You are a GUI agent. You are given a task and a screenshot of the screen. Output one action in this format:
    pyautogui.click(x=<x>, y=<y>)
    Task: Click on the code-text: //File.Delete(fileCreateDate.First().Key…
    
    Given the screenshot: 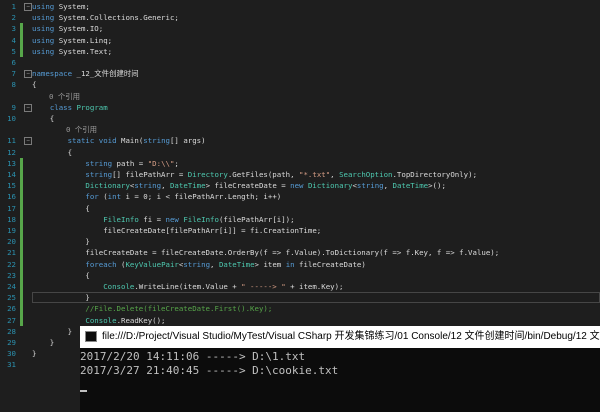 What is the action you would take?
    pyautogui.click(x=152, y=308)
    